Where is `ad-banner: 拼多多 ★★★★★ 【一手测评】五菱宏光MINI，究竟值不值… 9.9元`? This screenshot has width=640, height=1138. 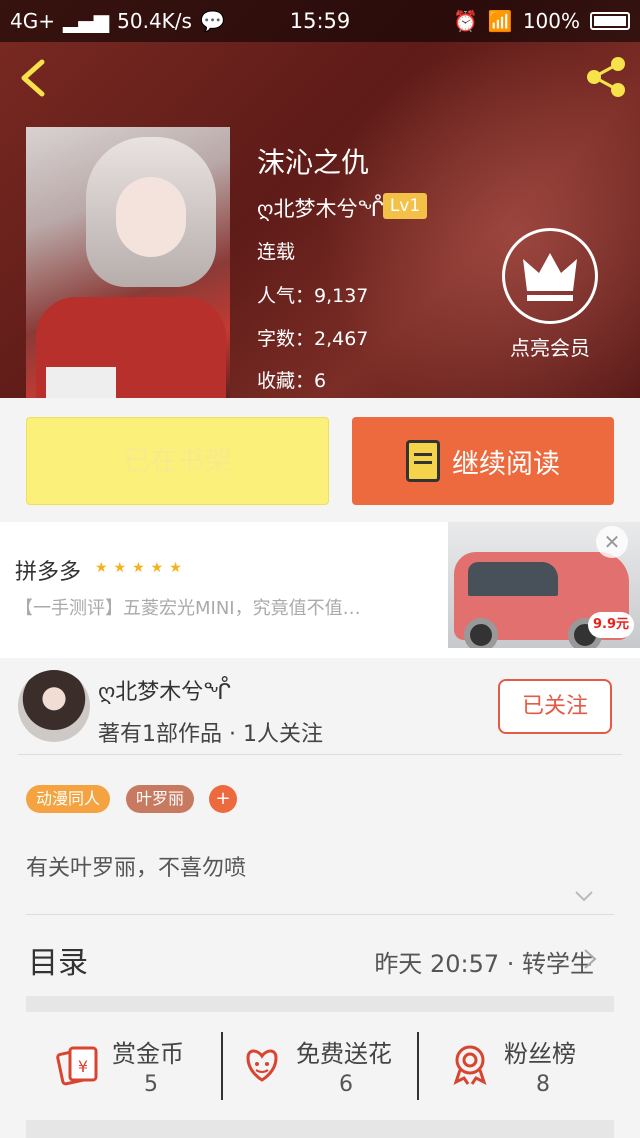 ad-banner: 拼多多 ★★★★★ 【一手测评】五菱宏光MINI，究竟值不值… 9.9元 is located at coordinates (320, 590).